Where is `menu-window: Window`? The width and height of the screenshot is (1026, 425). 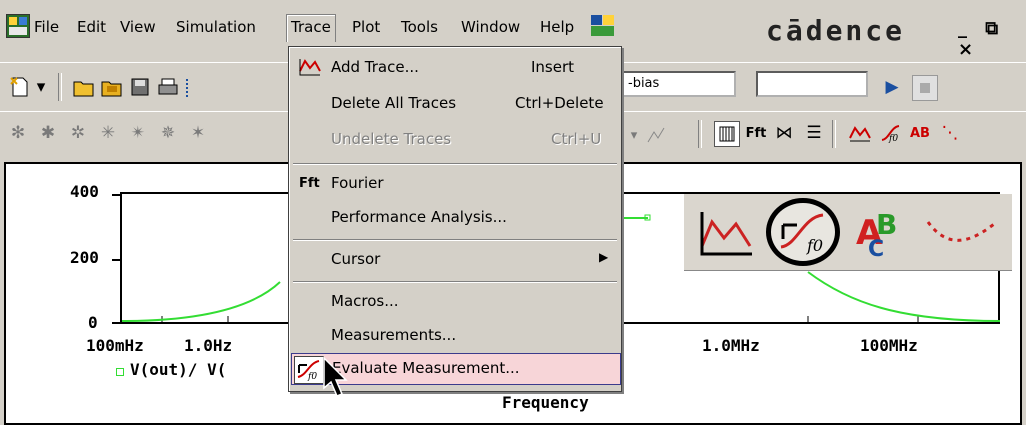 menu-window: Window is located at coordinates (490, 27).